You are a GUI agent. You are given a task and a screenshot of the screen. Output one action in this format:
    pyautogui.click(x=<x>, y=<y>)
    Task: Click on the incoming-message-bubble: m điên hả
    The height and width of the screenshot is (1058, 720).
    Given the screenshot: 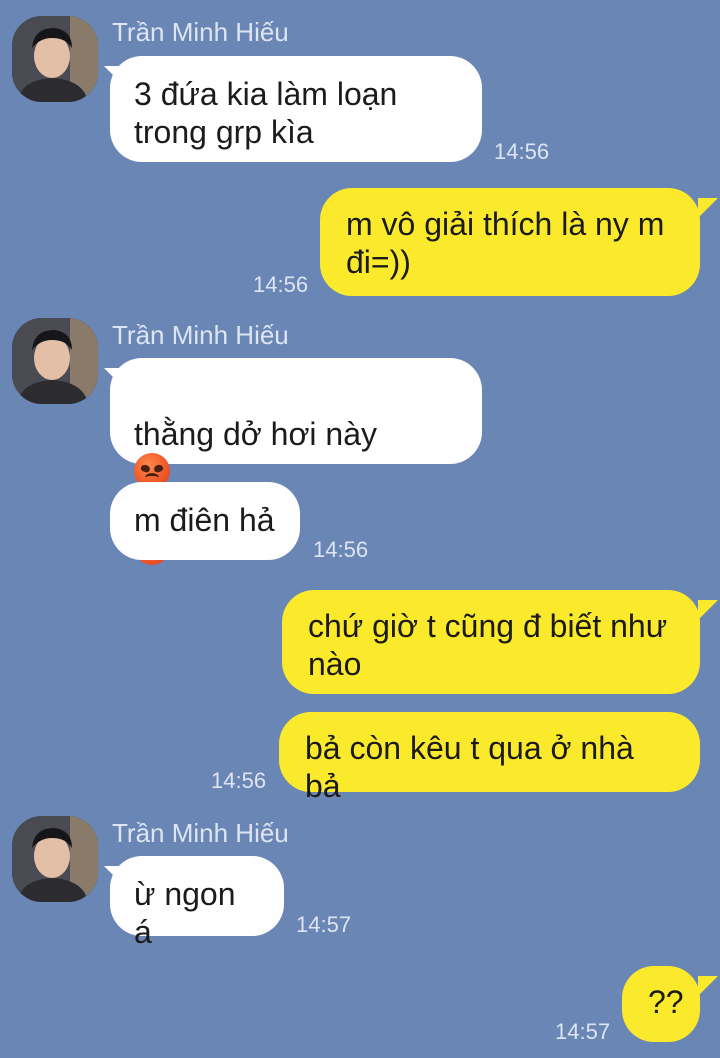 What is the action you would take?
    pyautogui.click(x=205, y=521)
    